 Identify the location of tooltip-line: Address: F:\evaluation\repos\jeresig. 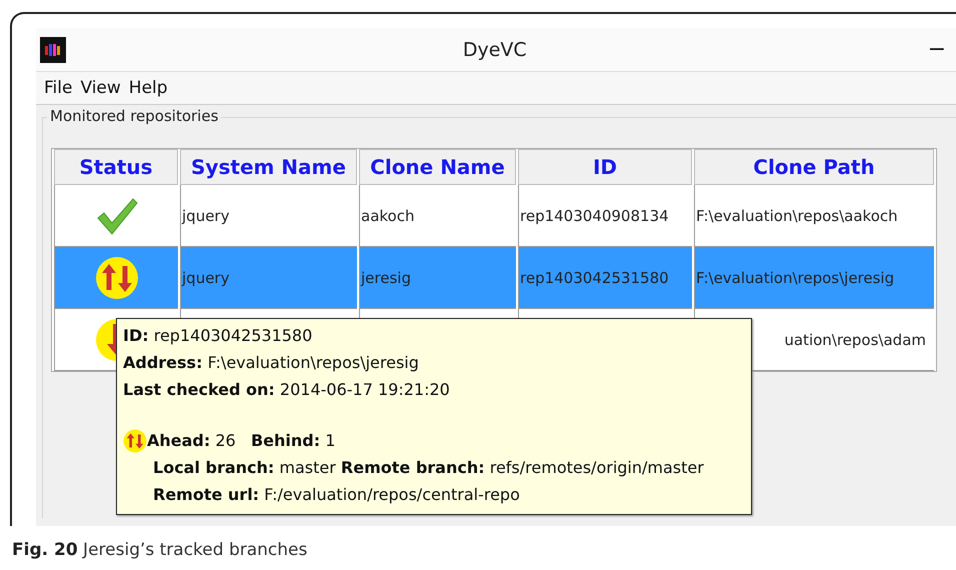
(271, 363).